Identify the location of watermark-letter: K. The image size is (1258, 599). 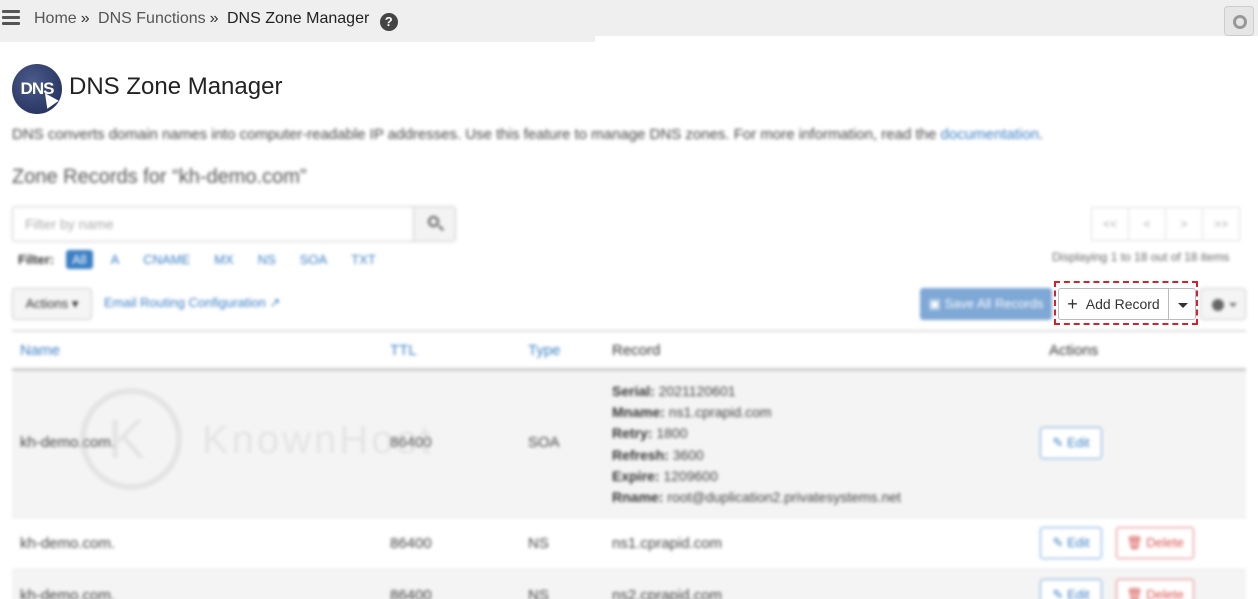
(127, 438).